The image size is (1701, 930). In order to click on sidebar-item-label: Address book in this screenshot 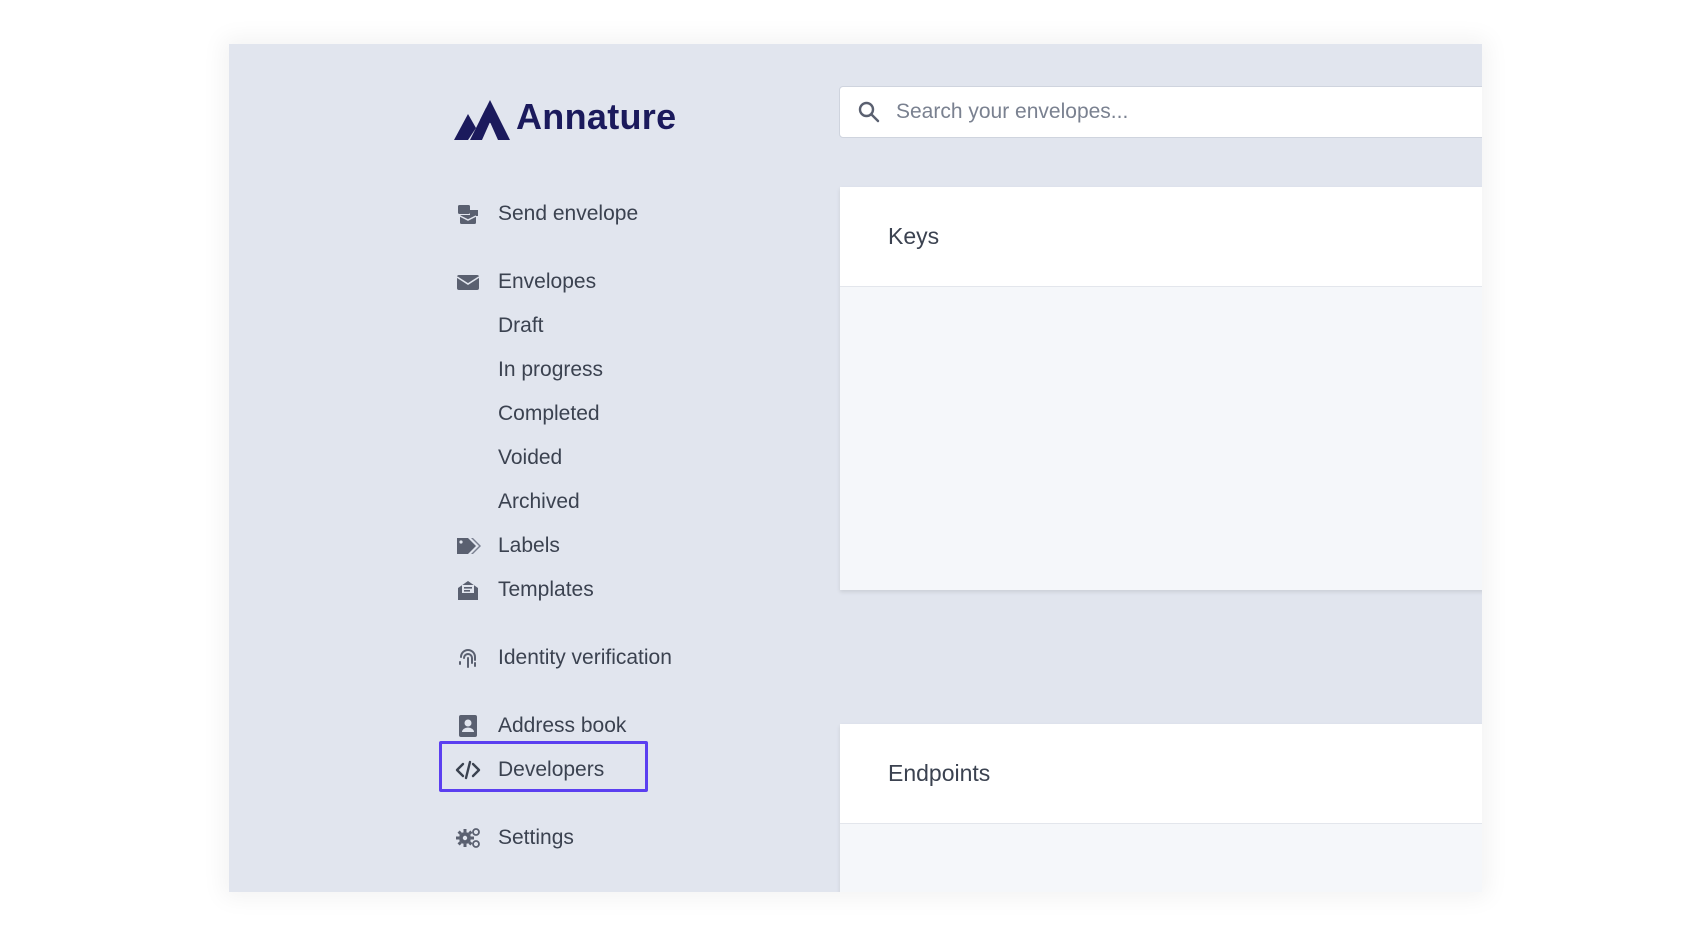, I will do `click(562, 725)`.